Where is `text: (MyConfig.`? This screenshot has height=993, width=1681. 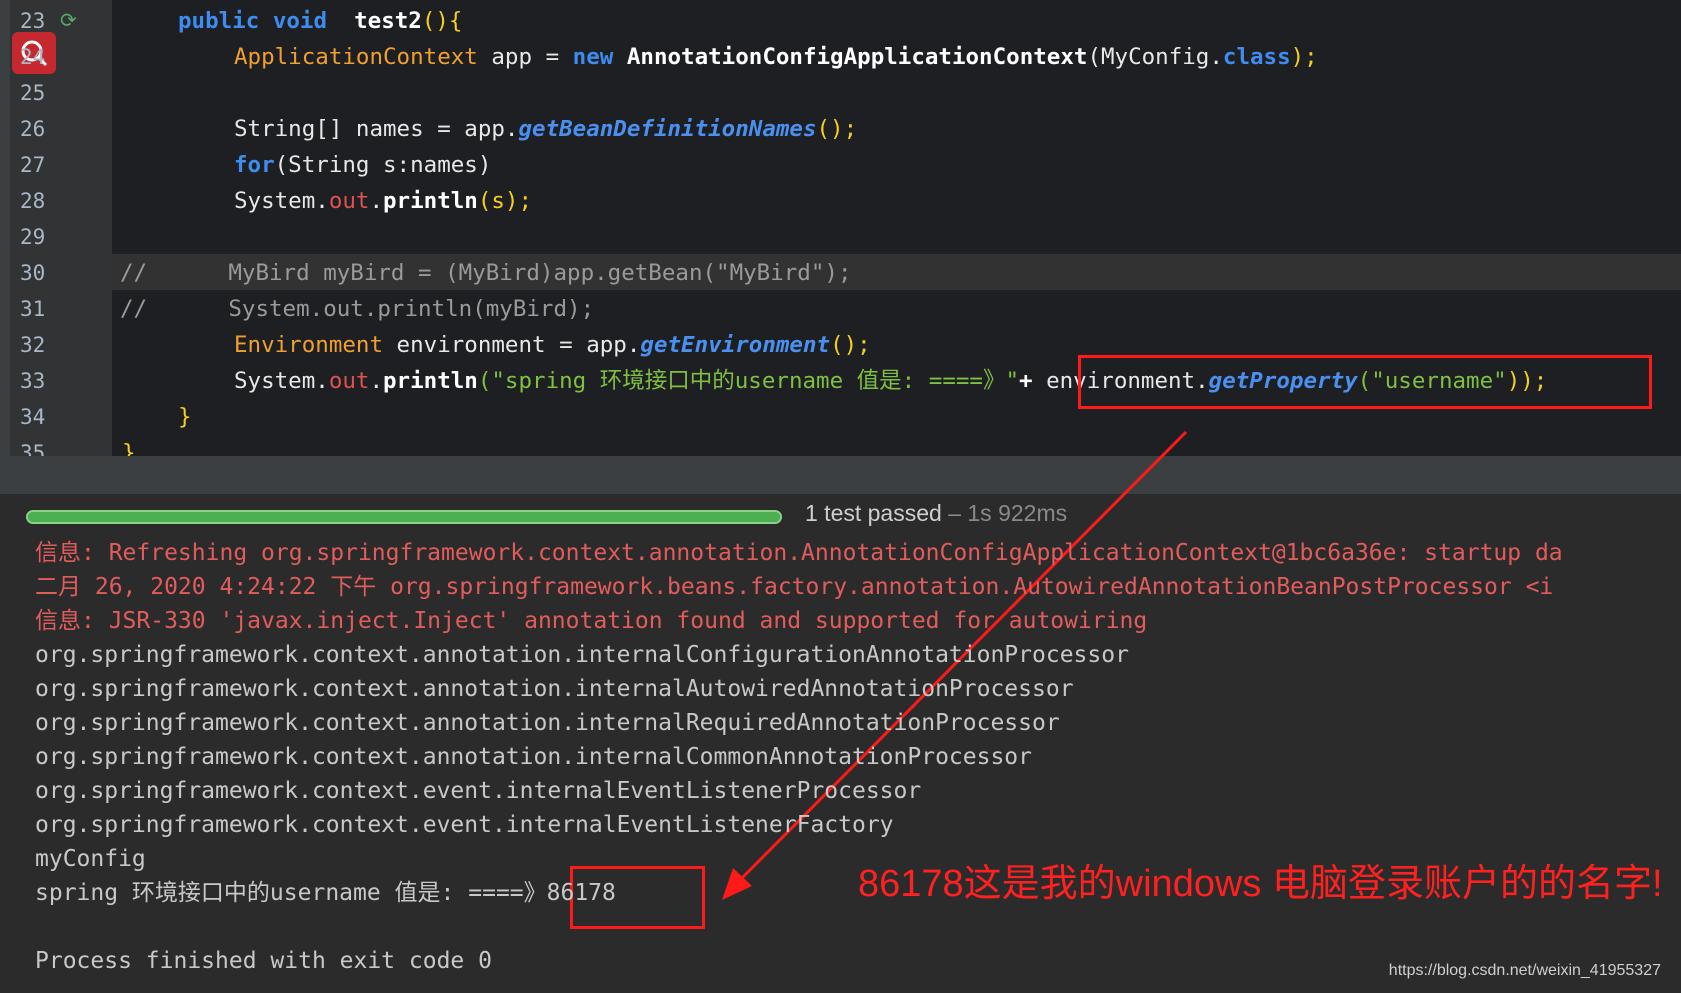
text: (MyConfig. is located at coordinates (1155, 57).